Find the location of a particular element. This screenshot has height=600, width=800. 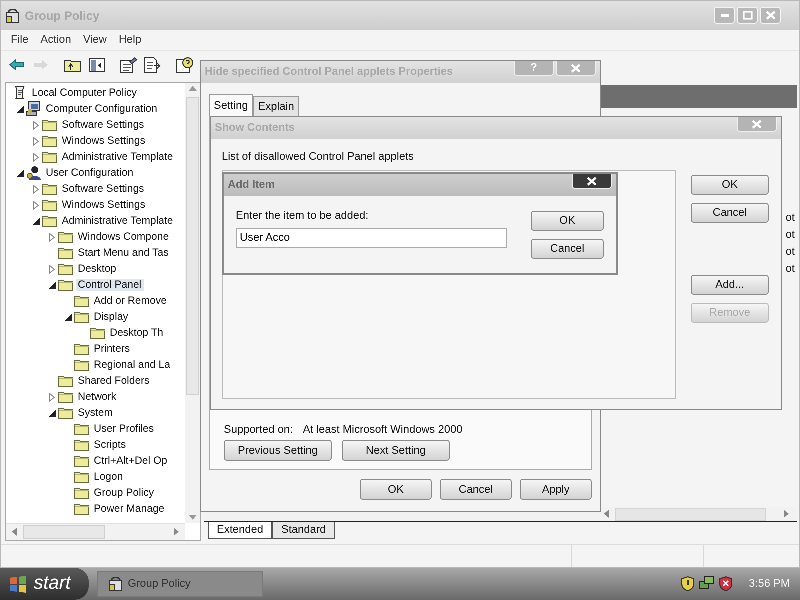

view-tab: Extended is located at coordinates (240, 530).